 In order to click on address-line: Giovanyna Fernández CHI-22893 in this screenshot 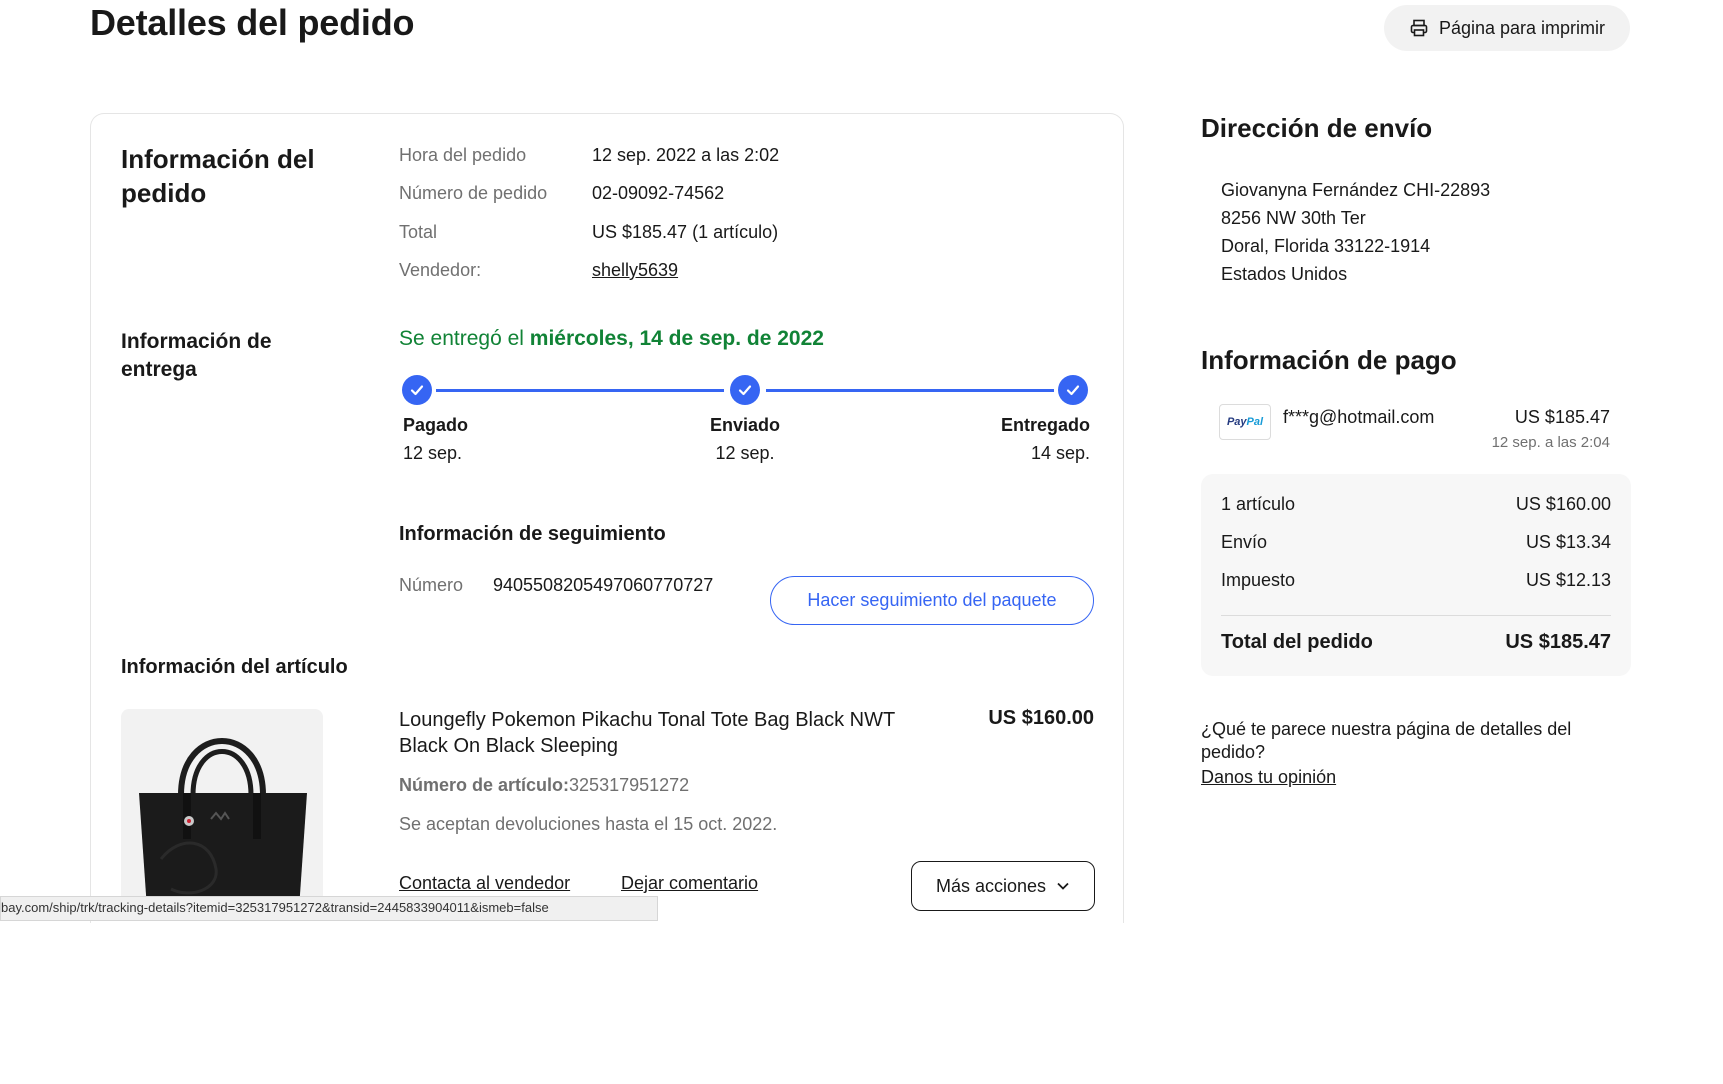, I will do `click(1356, 190)`.